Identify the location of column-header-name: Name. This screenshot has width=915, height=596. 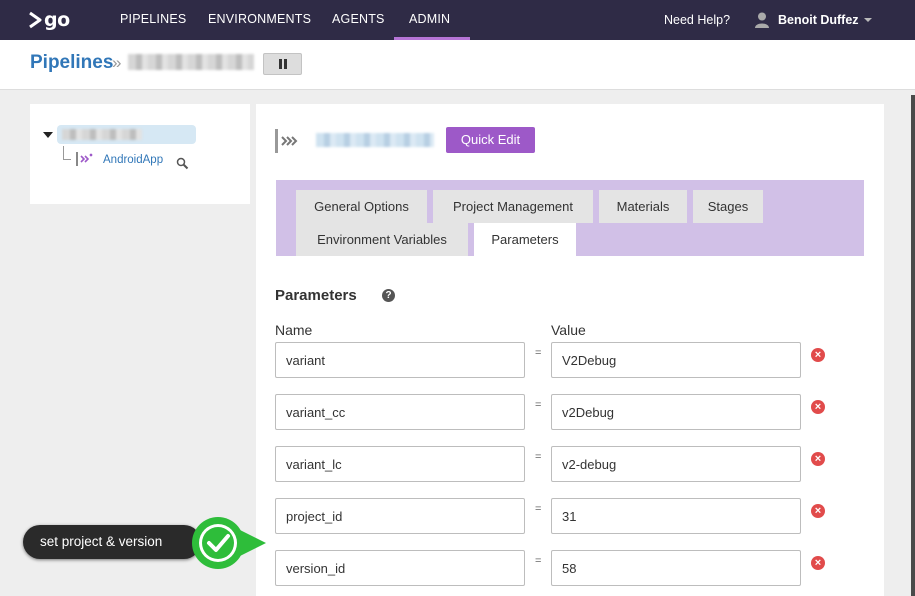
(294, 330).